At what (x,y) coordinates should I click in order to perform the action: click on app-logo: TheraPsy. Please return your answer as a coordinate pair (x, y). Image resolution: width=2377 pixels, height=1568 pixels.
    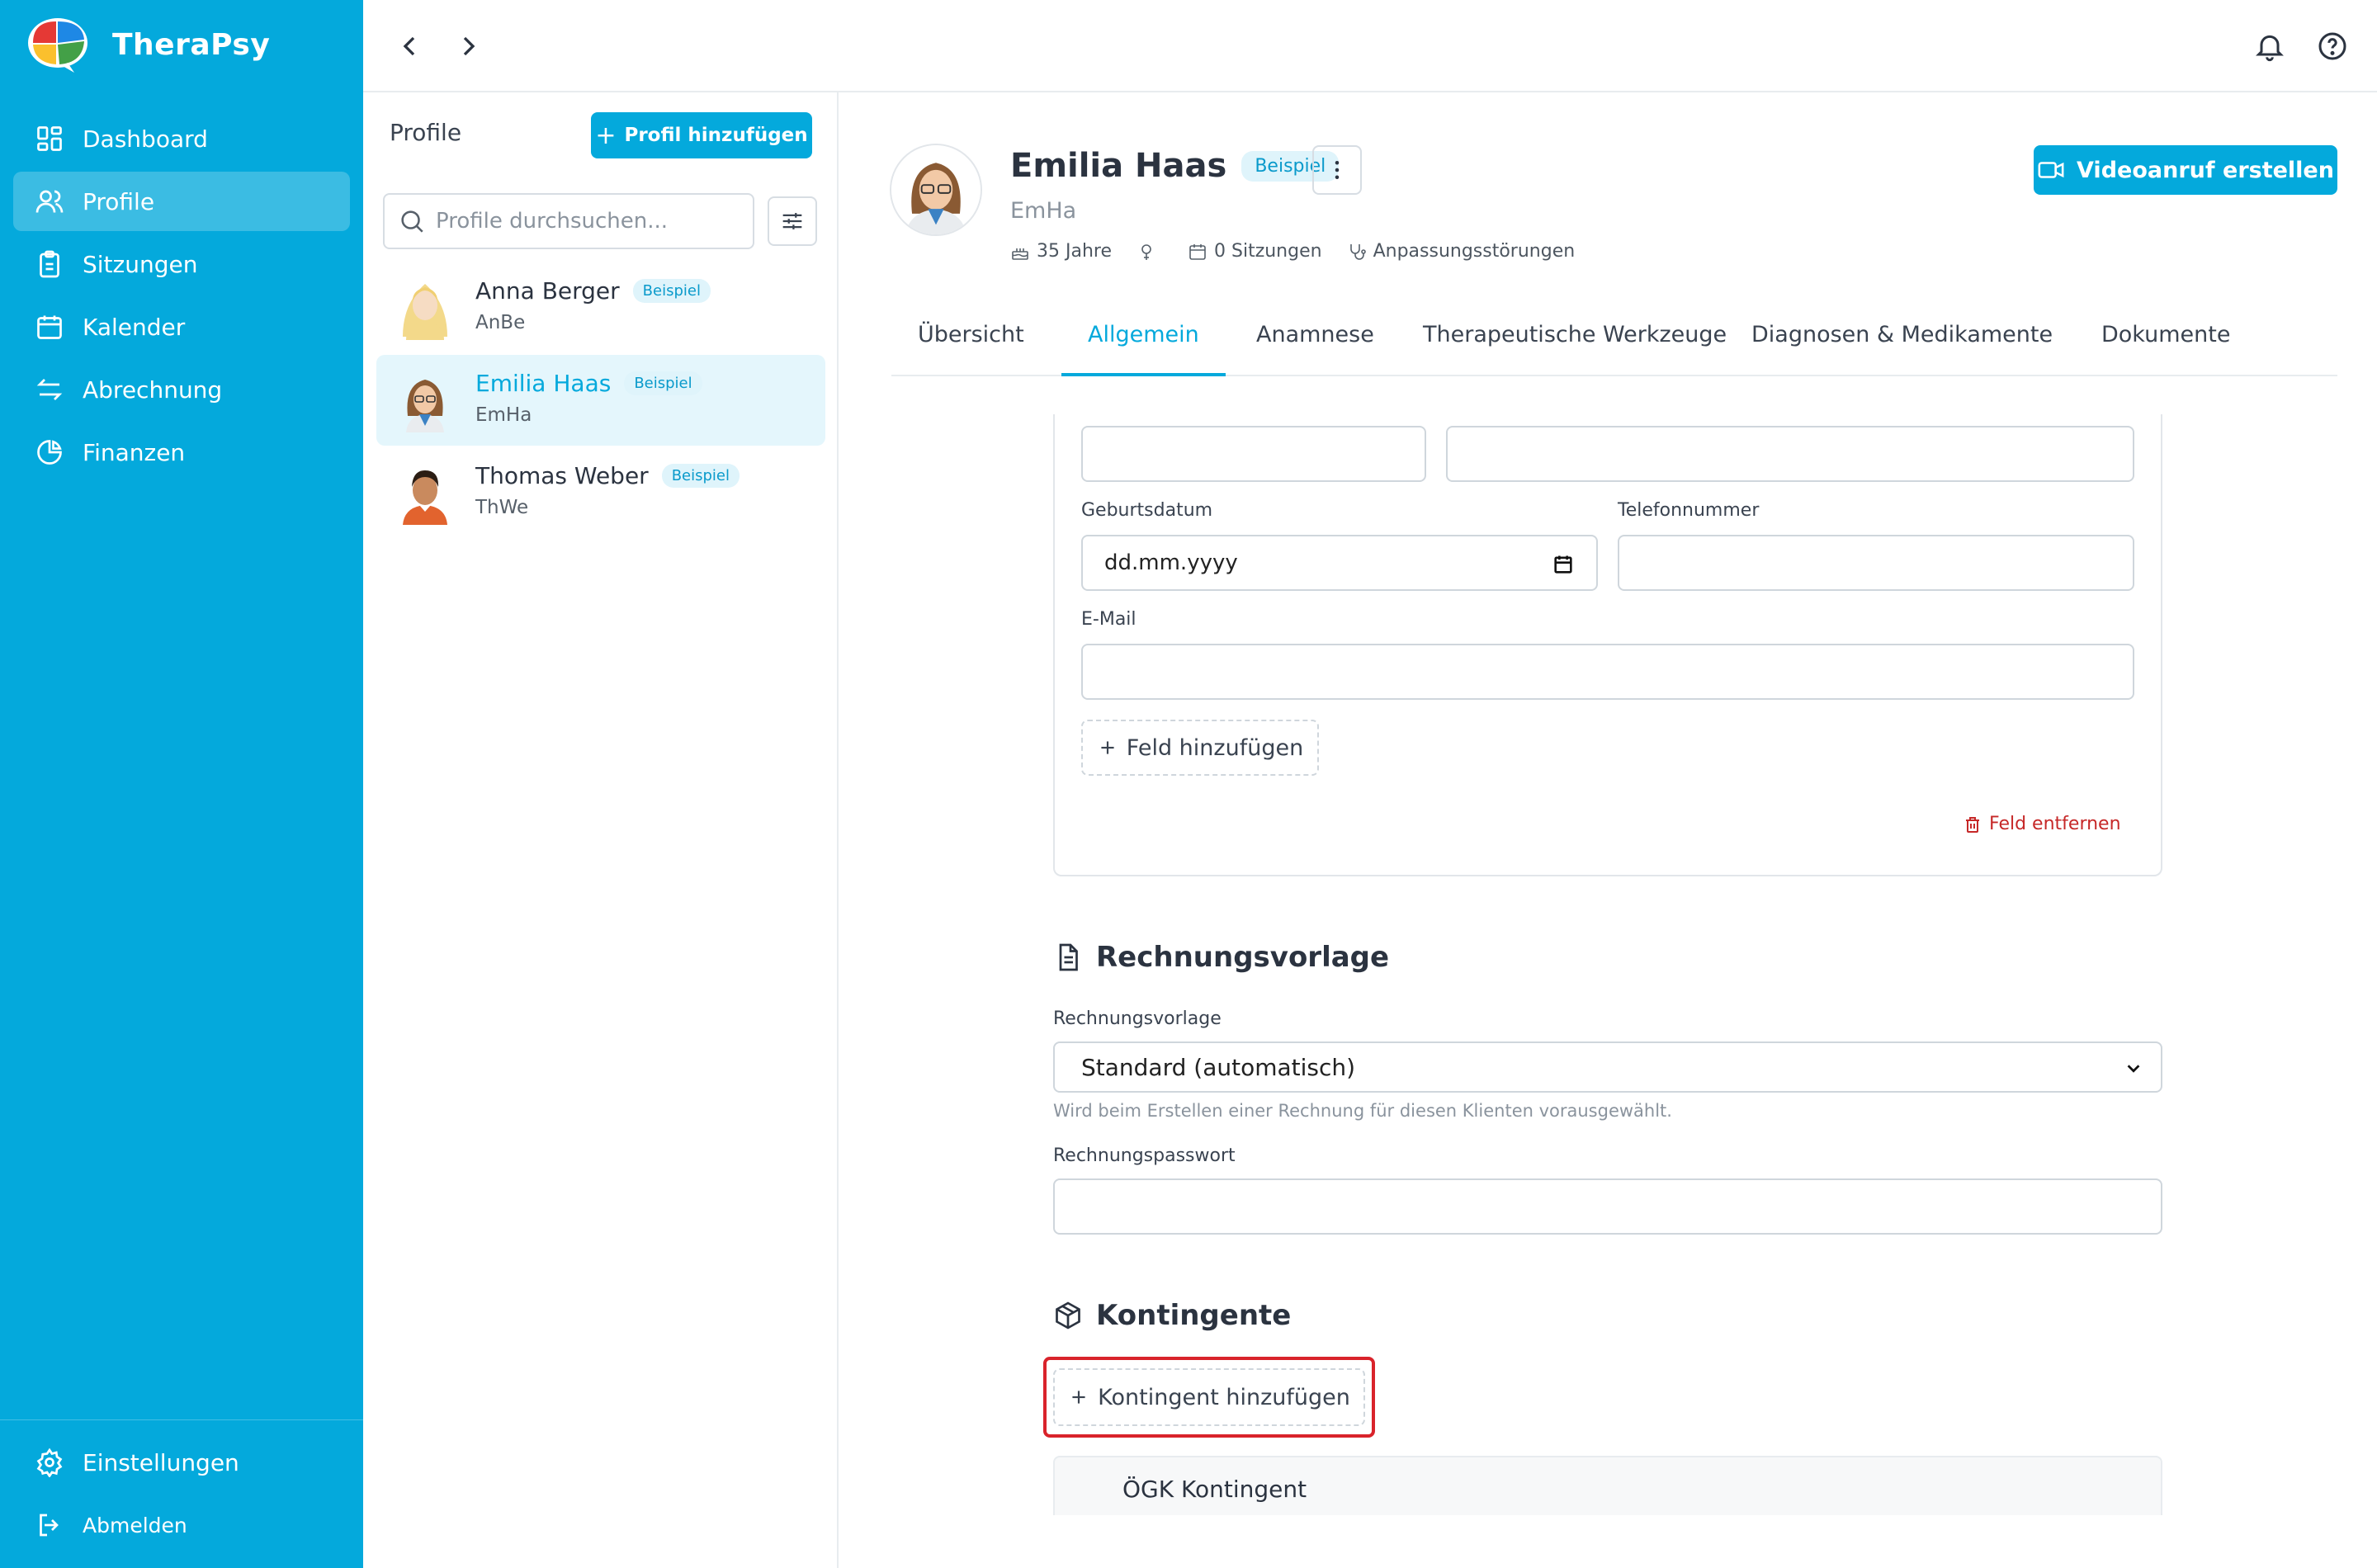
    Looking at the image, I should click on (147, 44).